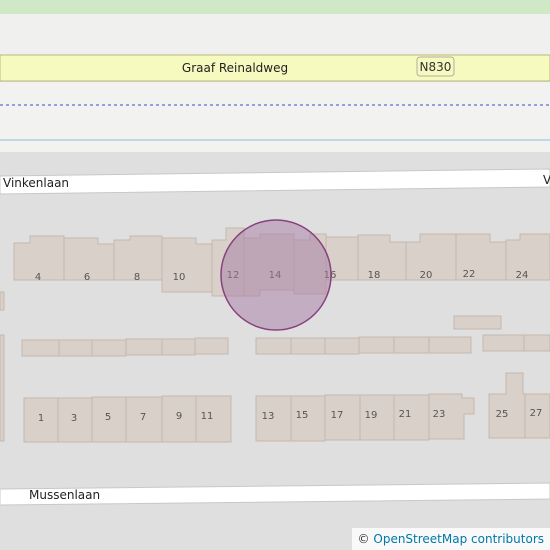  I want to click on house-number: 20, so click(426, 275).